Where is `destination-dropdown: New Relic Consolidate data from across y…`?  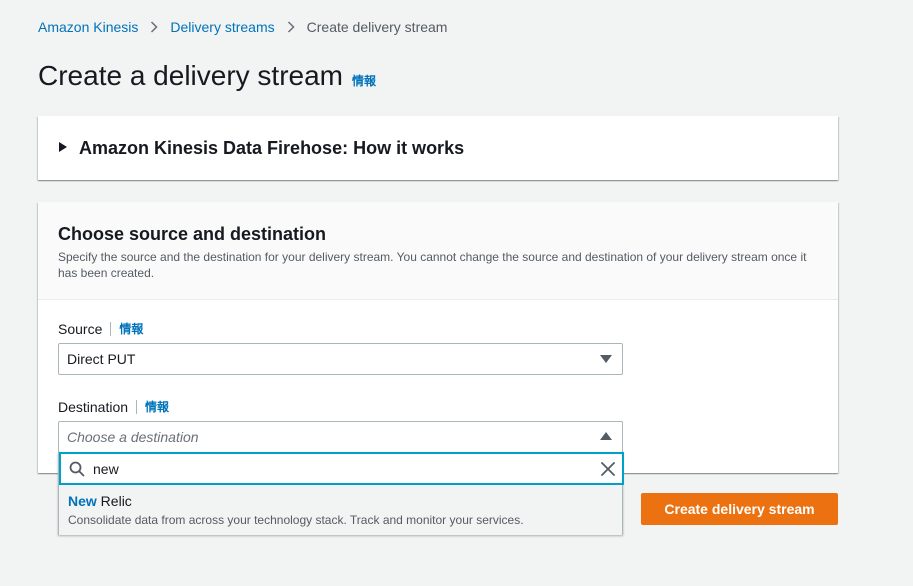 destination-dropdown: New Relic Consolidate data from across y… is located at coordinates (341, 493).